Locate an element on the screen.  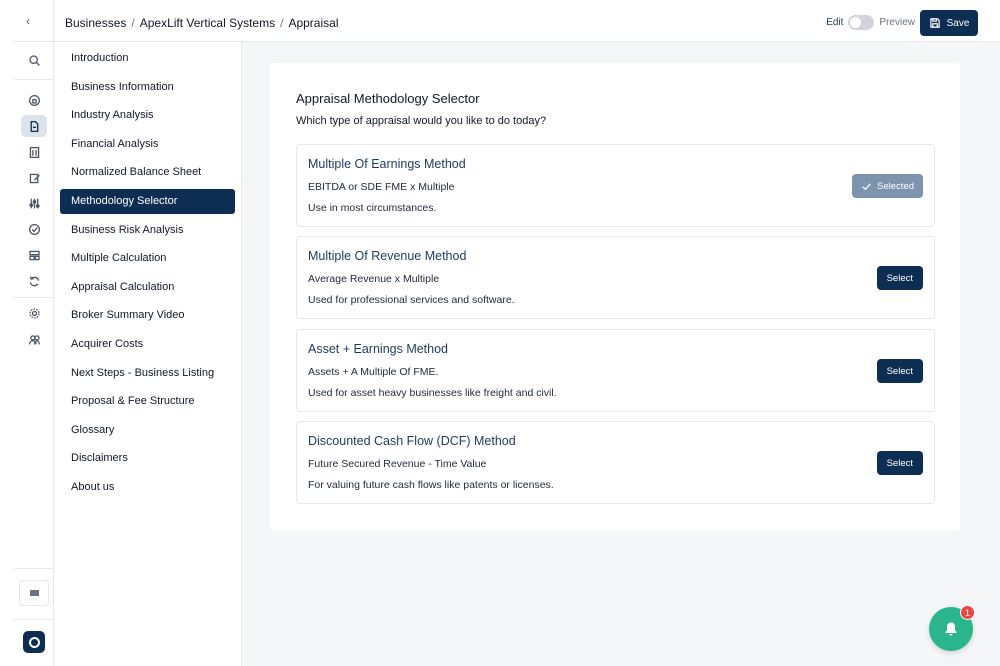
breadcrumb-item-businesses: Businesses is located at coordinates (95, 23).